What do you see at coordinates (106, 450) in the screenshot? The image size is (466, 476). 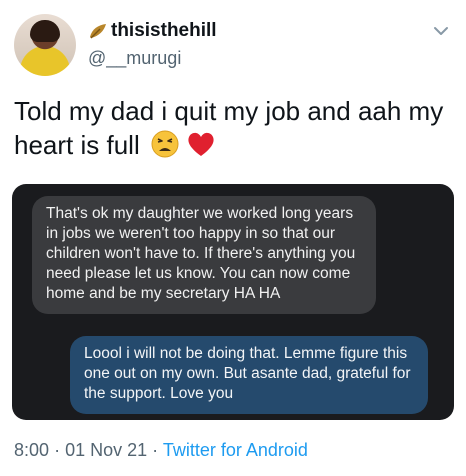 I see `tweet-date: 01 Nov 21` at bounding box center [106, 450].